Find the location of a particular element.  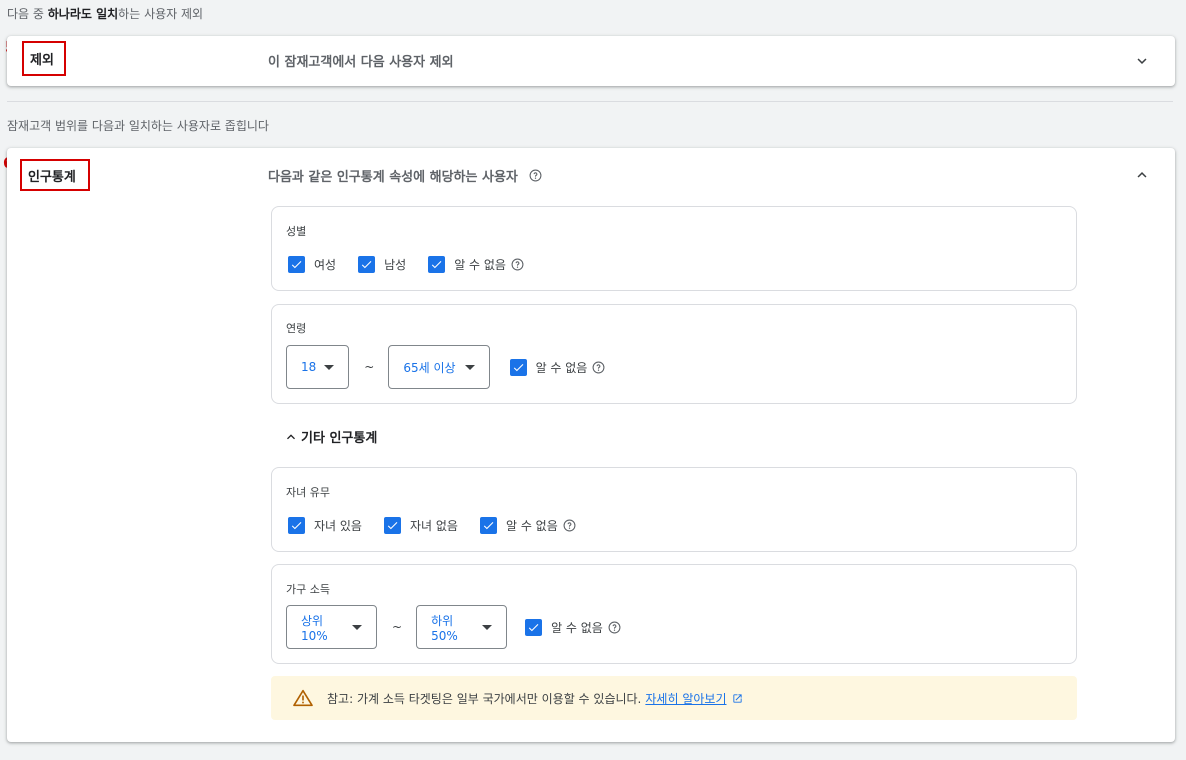

income-range: 상위 10% ~ 하위 50% 알 수 없음 is located at coordinates (464, 627).